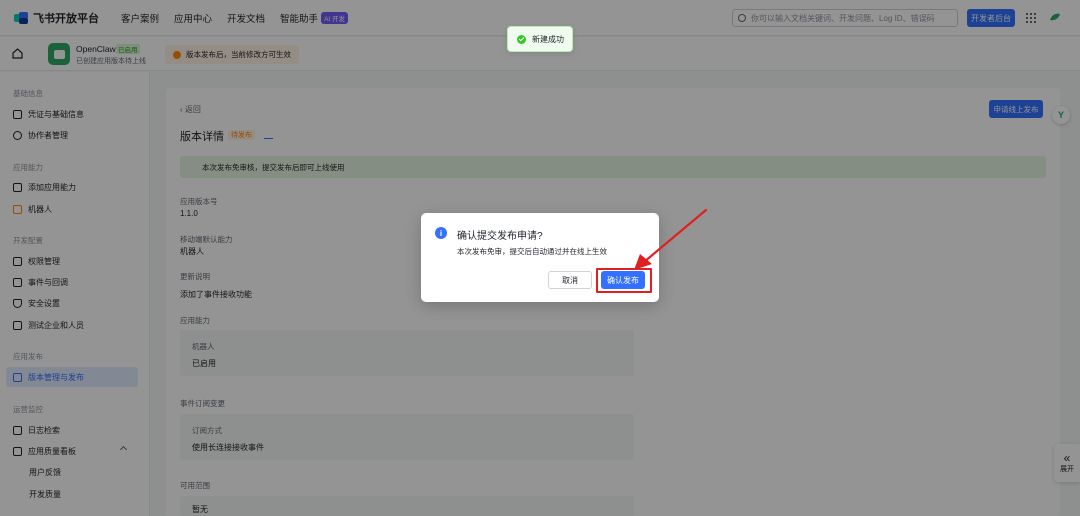 This screenshot has height=516, width=1080. I want to click on toast-text: 新建成功, so click(548, 39).